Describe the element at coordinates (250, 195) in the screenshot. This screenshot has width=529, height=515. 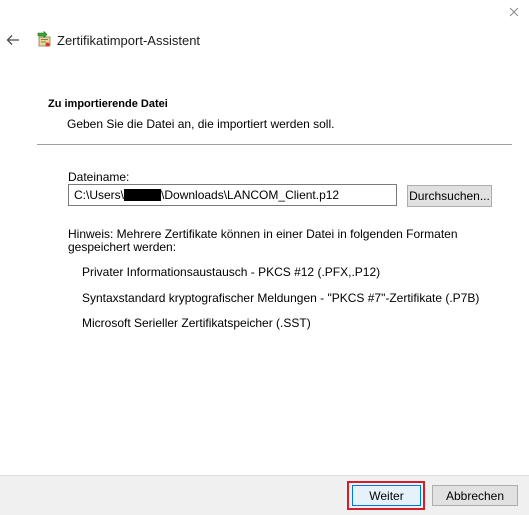
I see `filename-path-suffix: \Downloads\LANCOM_Client.p12` at that location.